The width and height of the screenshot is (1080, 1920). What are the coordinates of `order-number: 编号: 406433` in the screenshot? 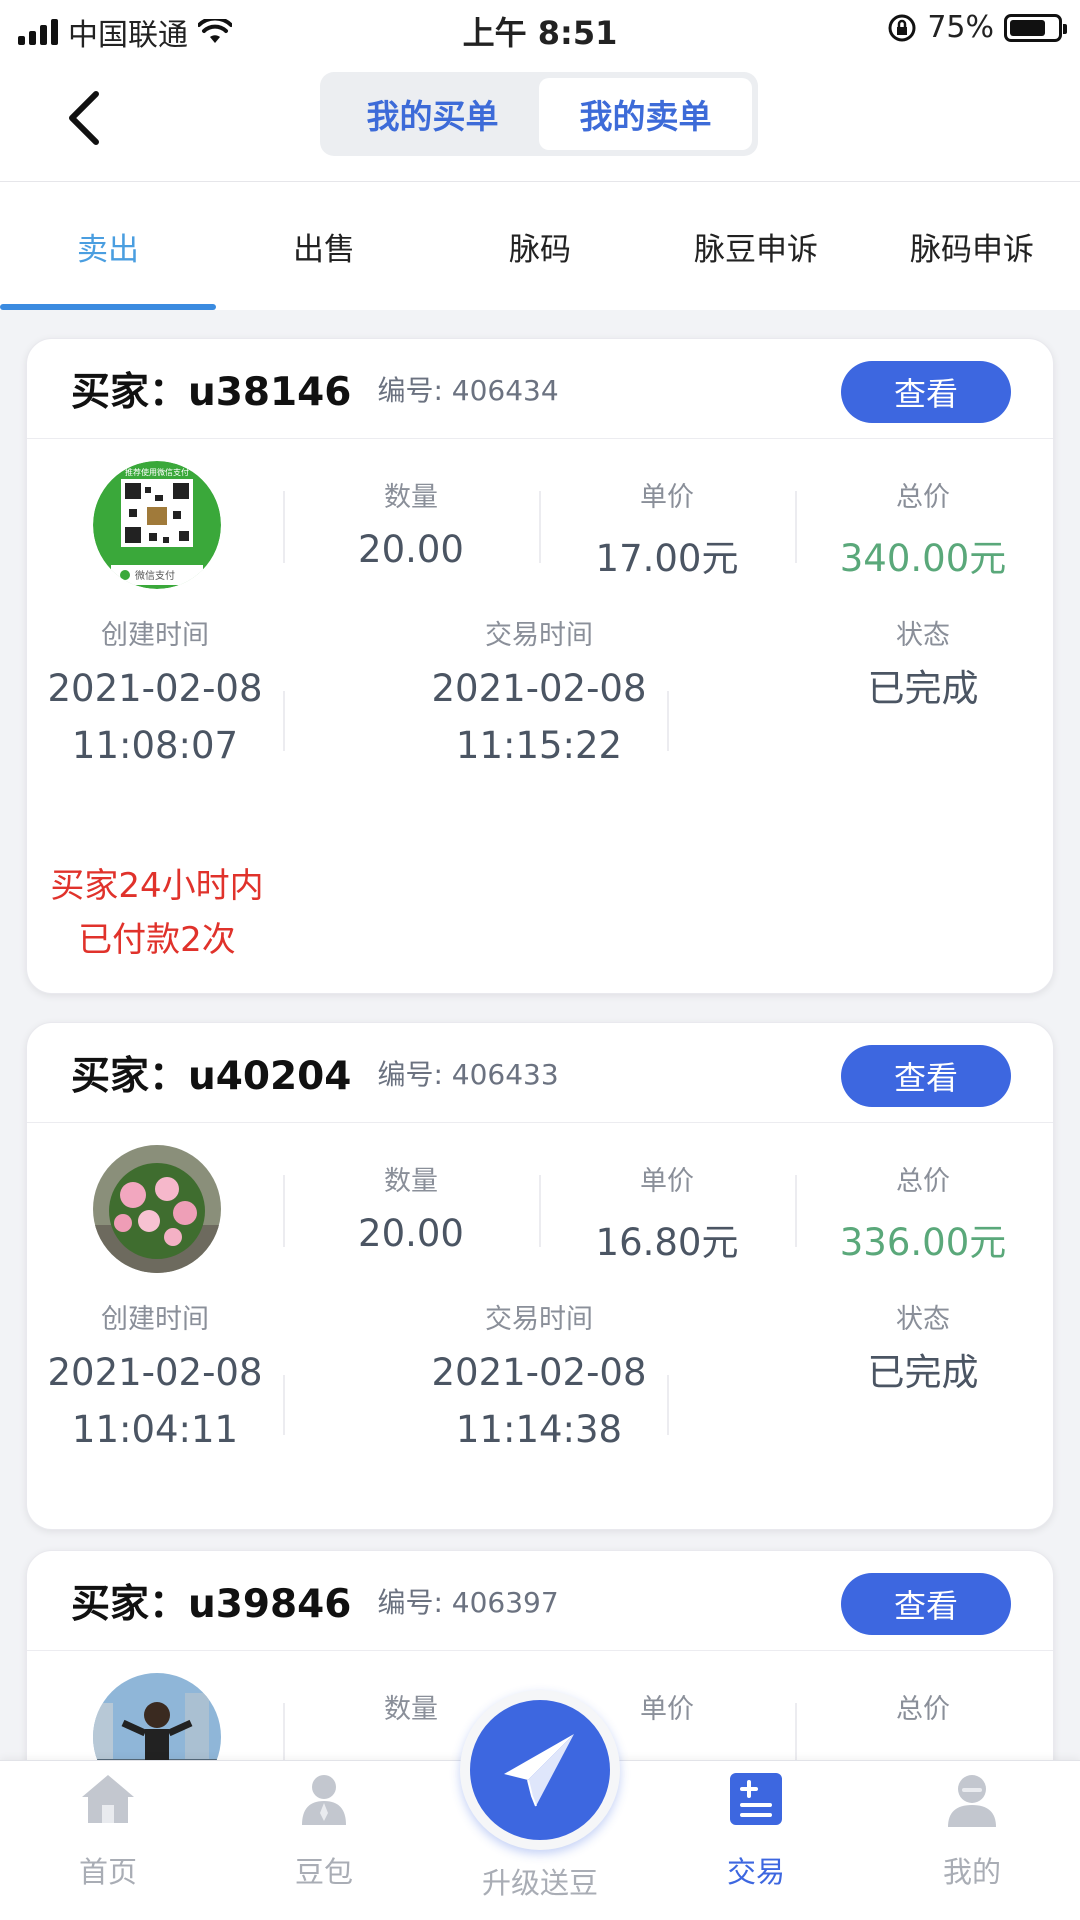 It's located at (468, 1074).